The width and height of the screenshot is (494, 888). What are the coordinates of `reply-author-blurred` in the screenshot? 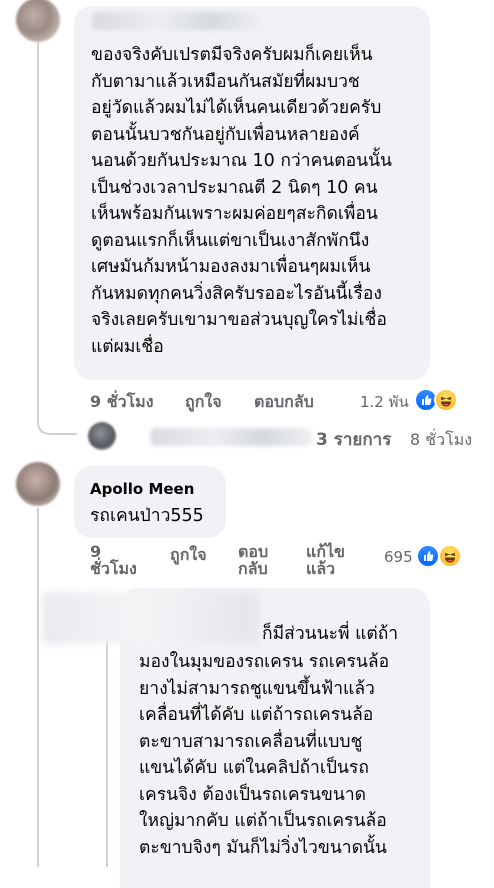 It's located at (231, 437).